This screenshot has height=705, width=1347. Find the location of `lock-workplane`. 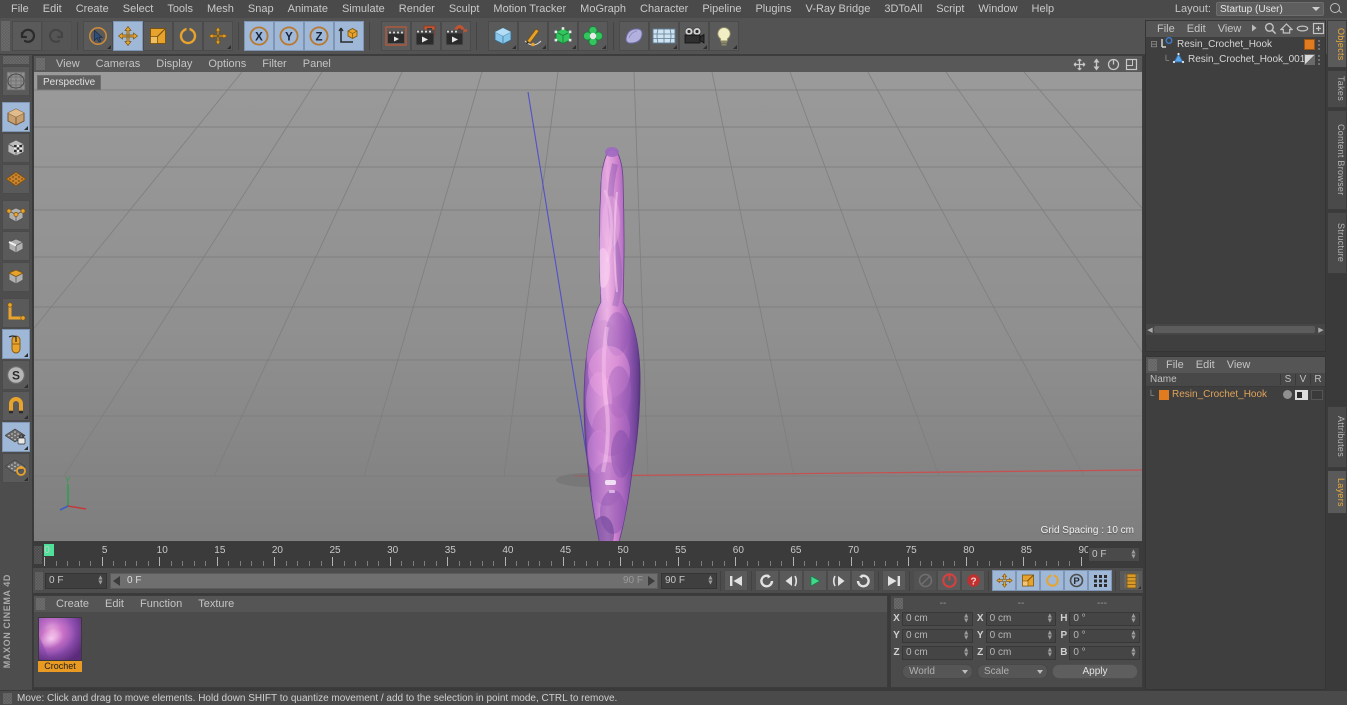

lock-workplane is located at coordinates (16, 437).